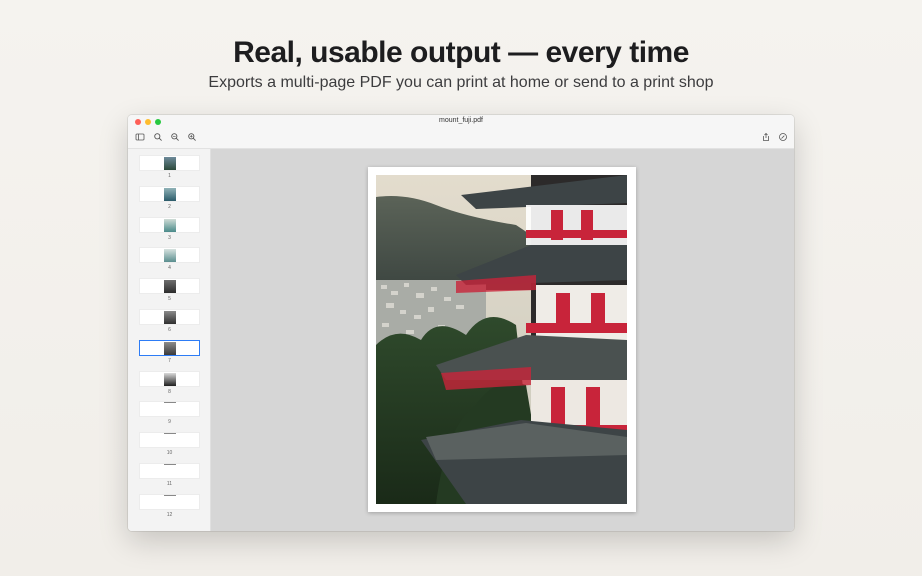  What do you see at coordinates (169, 514) in the screenshot?
I see `thumbnail-page-number: 12` at bounding box center [169, 514].